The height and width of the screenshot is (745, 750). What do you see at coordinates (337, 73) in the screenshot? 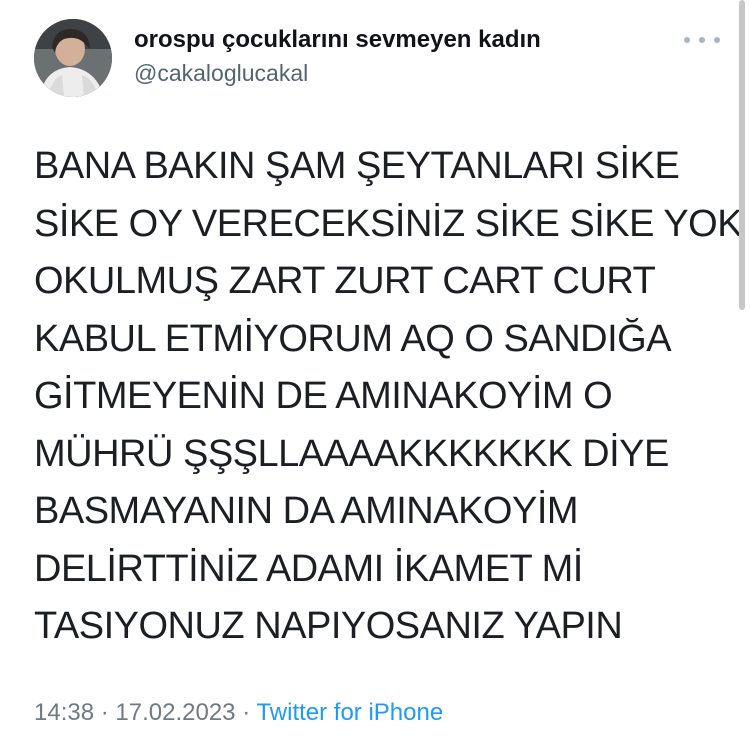
I see `user-handle: @cakaloglucakal` at bounding box center [337, 73].